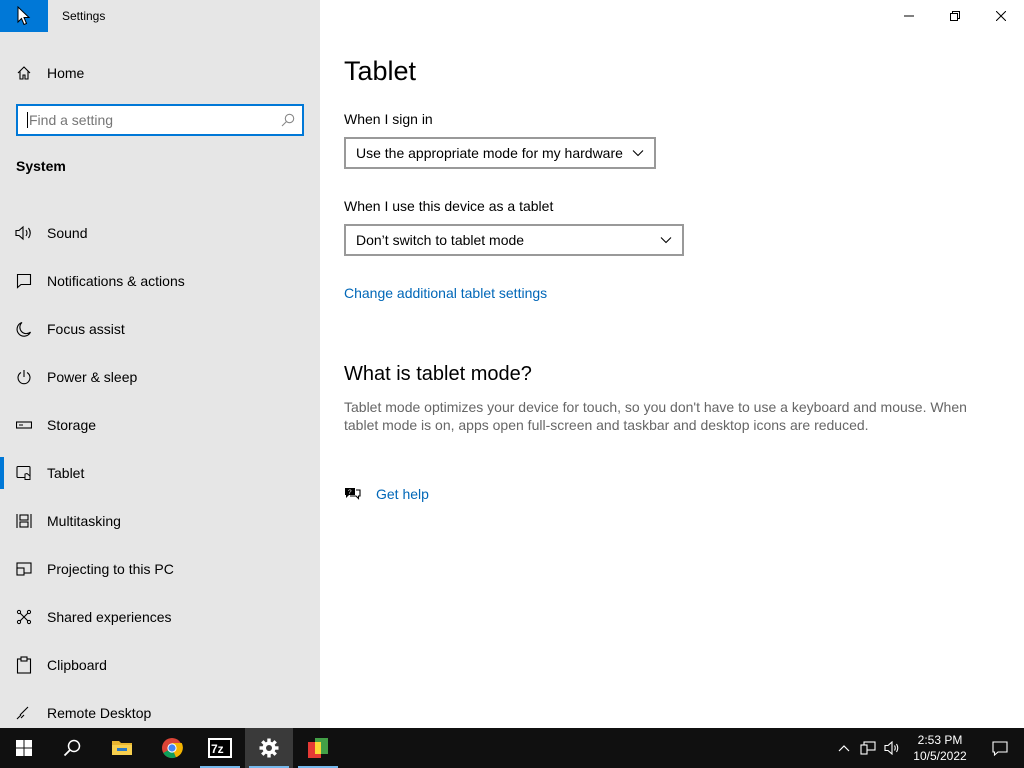 The width and height of the screenshot is (1024, 768). I want to click on clock: 2:53 PM 10/5/2022, so click(940, 748).